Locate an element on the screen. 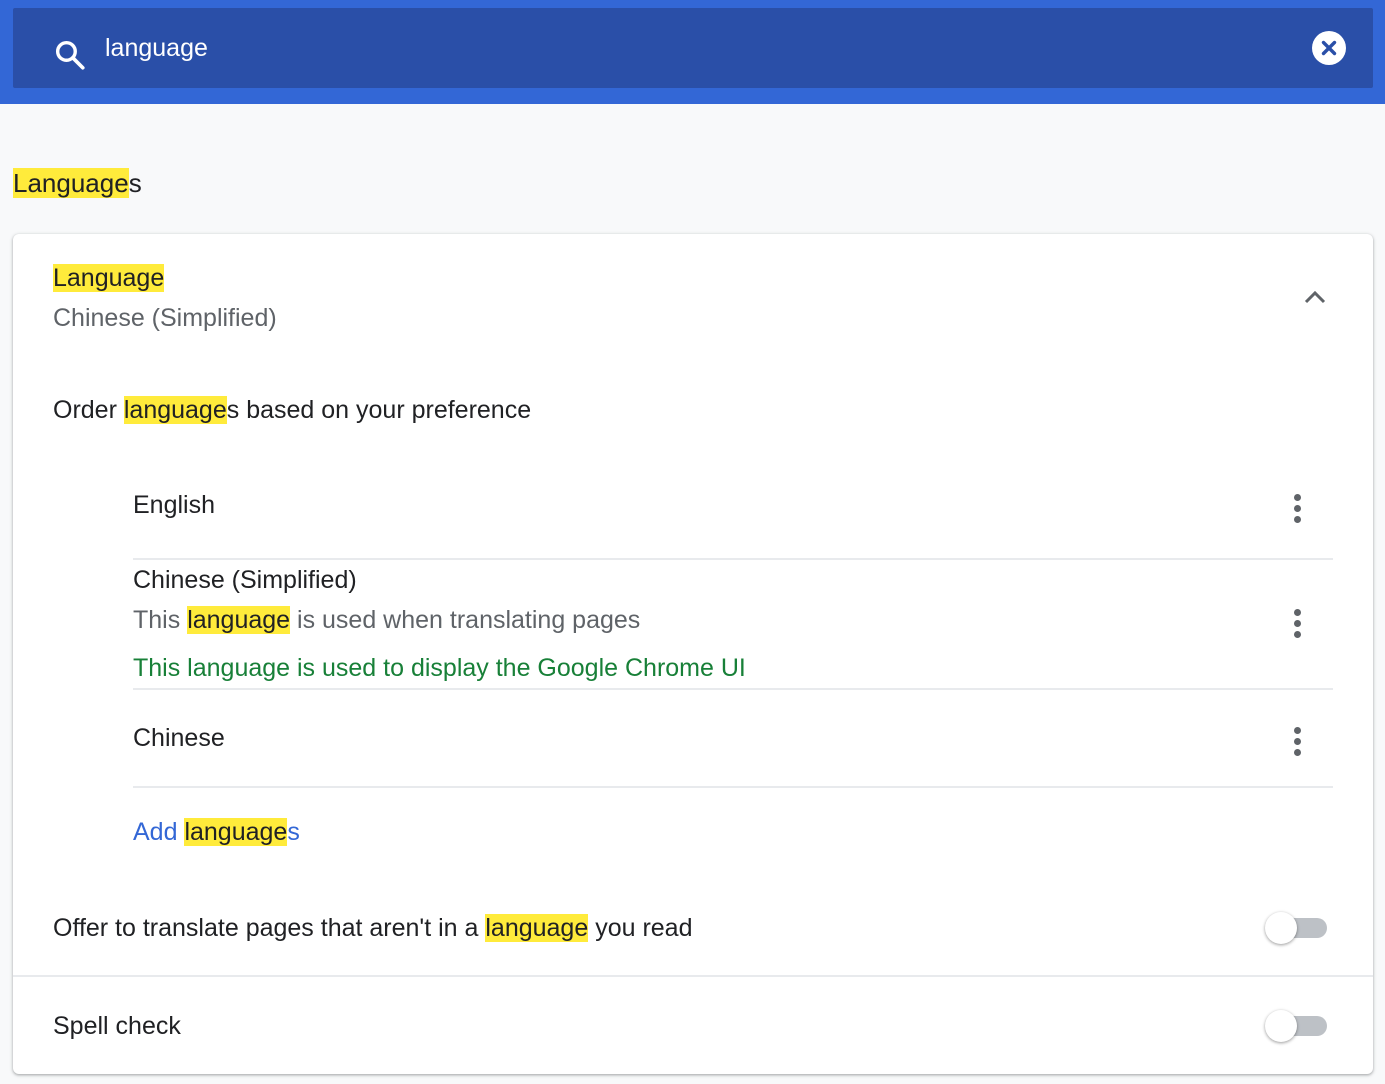 This screenshot has height=1084, width=1385. language-dropdown-label: Language is located at coordinates (109, 278).